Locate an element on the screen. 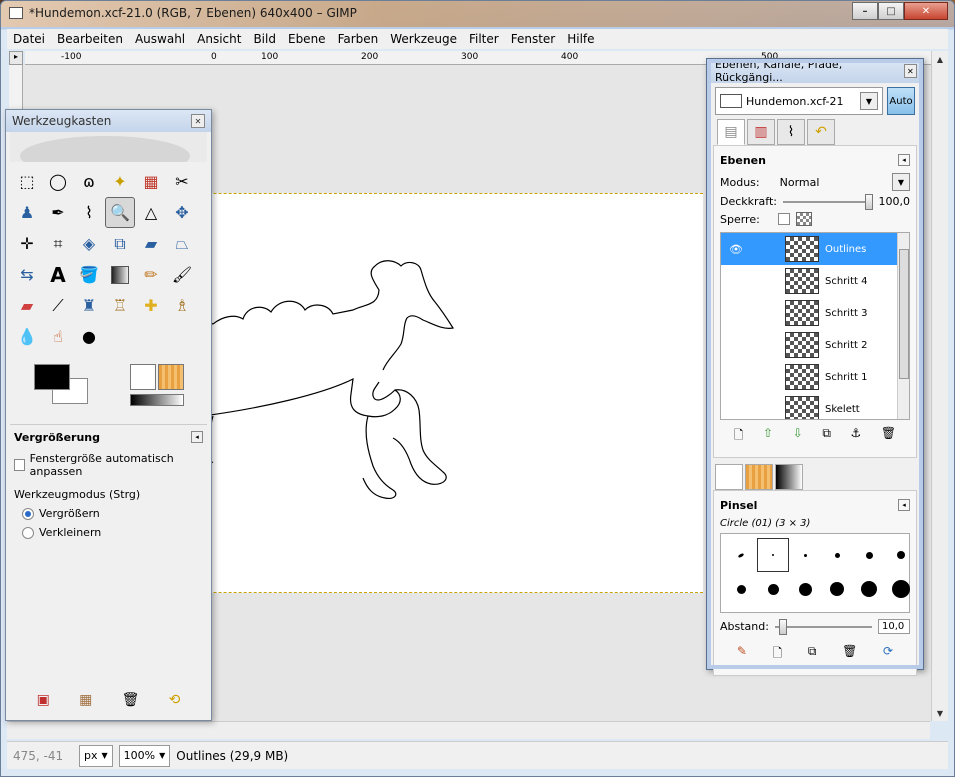 The width and height of the screenshot is (955, 777). opacity-value: 100,0 is located at coordinates (895, 201).